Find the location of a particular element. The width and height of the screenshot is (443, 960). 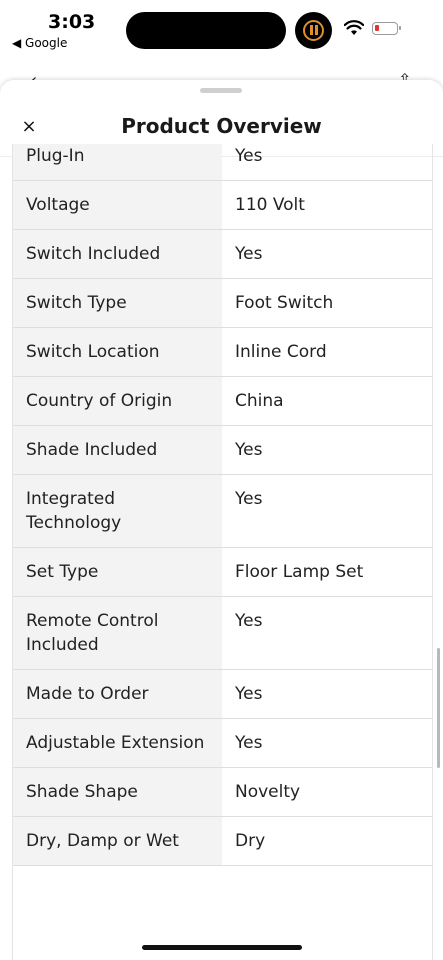

dynamic-island is located at coordinates (206, 30).